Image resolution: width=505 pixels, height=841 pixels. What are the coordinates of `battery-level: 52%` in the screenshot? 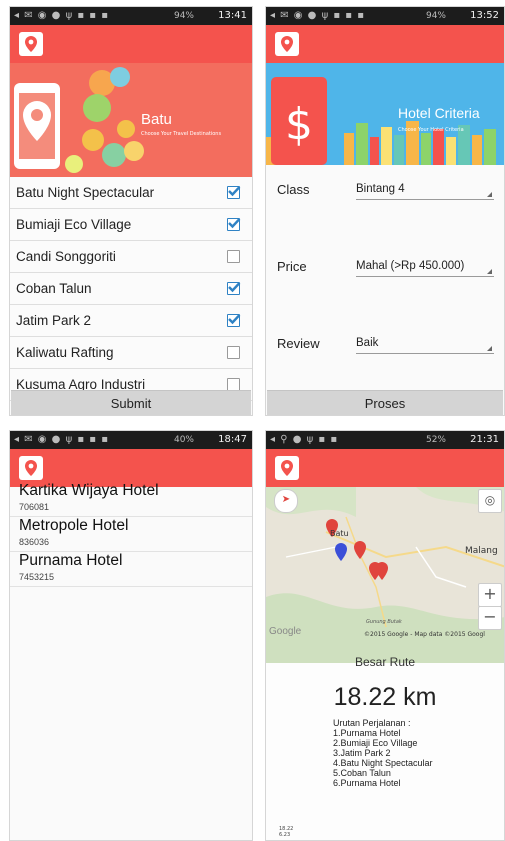 It's located at (435, 440).